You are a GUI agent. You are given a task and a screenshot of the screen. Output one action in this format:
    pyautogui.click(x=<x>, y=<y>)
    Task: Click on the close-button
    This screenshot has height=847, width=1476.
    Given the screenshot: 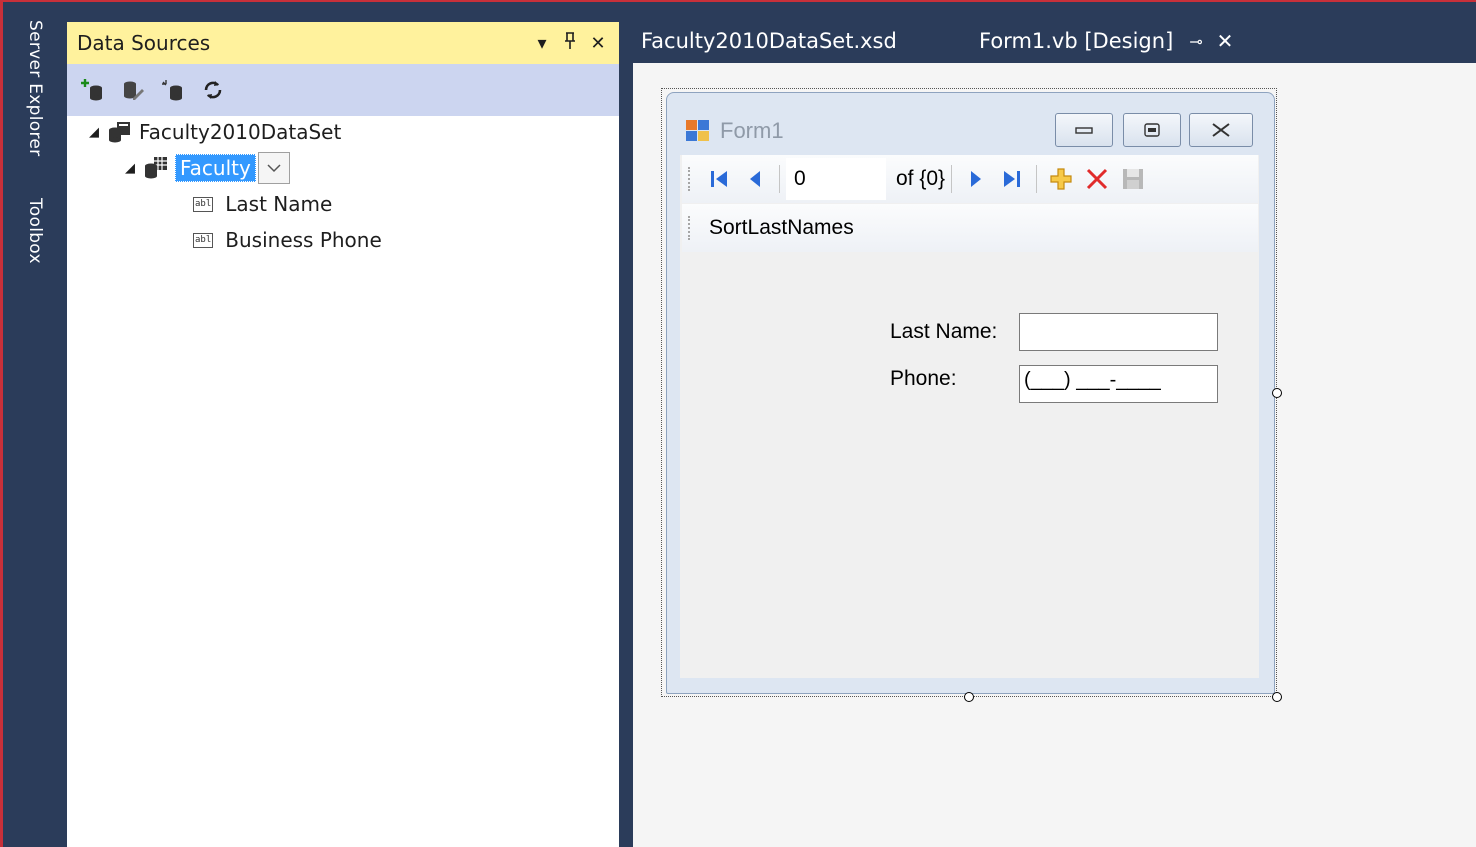 What is the action you would take?
    pyautogui.click(x=1221, y=130)
    